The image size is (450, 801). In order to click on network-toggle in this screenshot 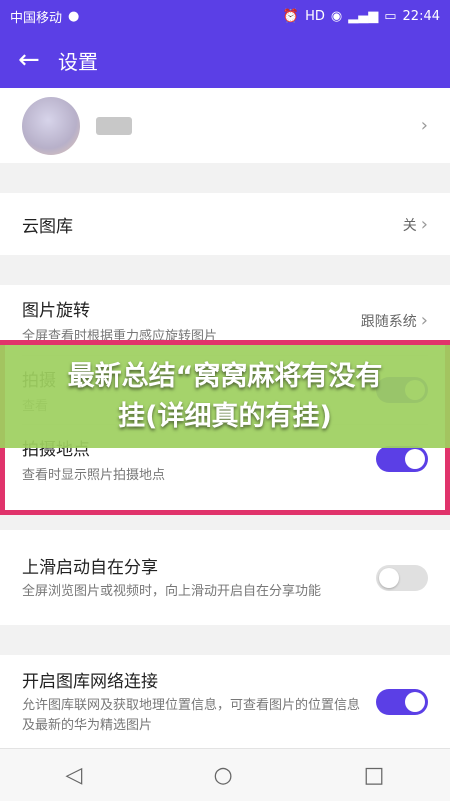, I will do `click(402, 701)`.